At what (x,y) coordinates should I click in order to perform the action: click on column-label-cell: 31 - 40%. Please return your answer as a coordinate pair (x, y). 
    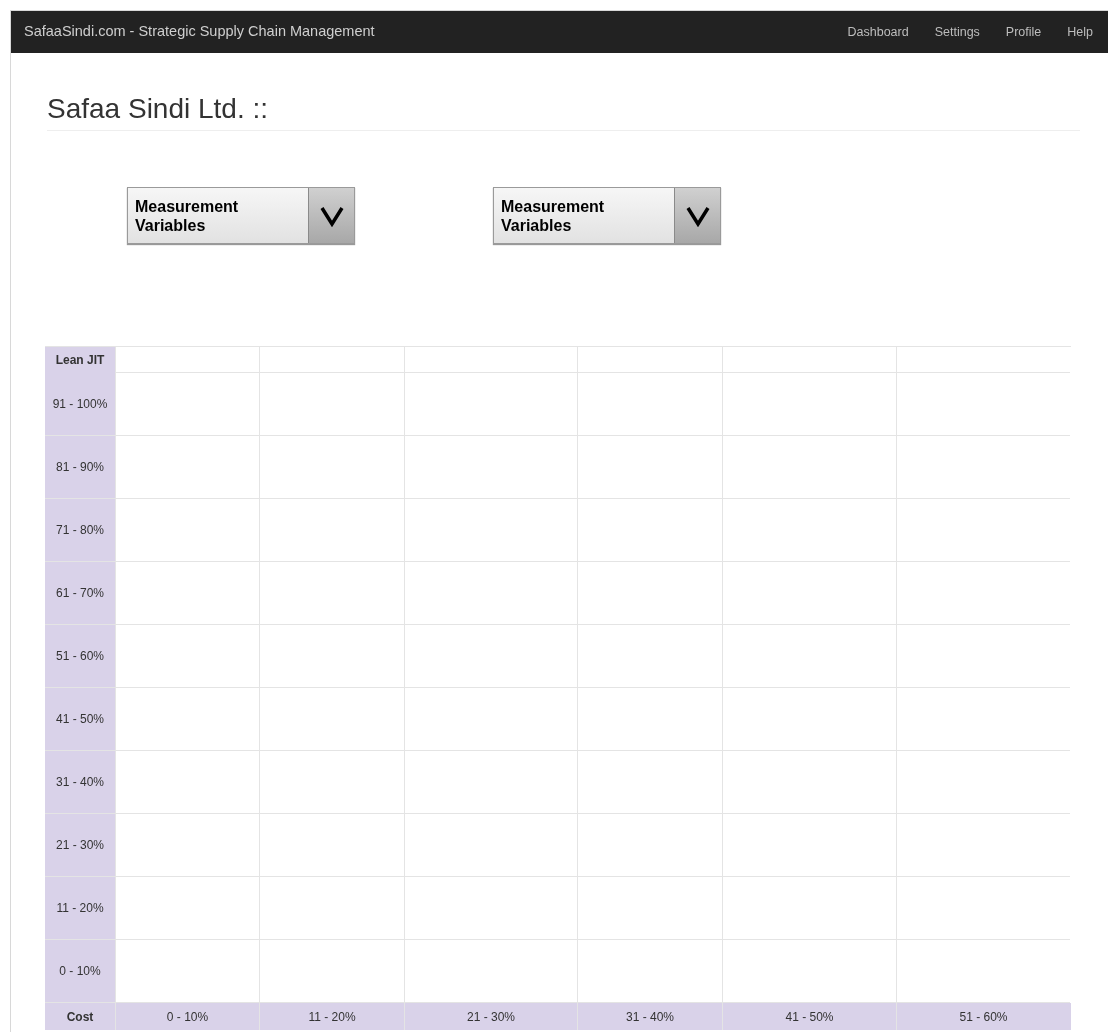
    Looking at the image, I should click on (649, 1016).